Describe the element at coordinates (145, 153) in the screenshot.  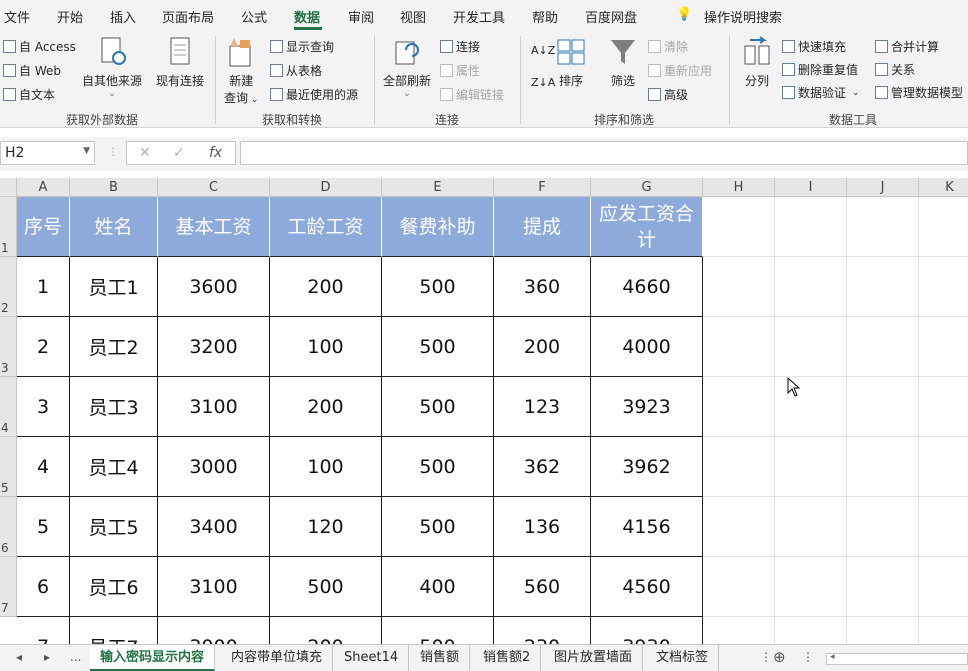
I see `cancel-icon: ✕` at that location.